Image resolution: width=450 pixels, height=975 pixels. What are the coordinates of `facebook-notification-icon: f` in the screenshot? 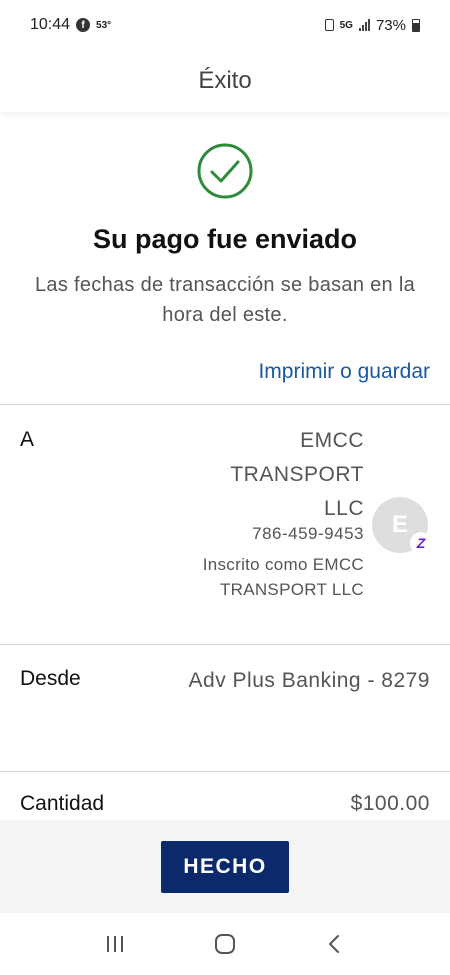 It's located at (83, 25).